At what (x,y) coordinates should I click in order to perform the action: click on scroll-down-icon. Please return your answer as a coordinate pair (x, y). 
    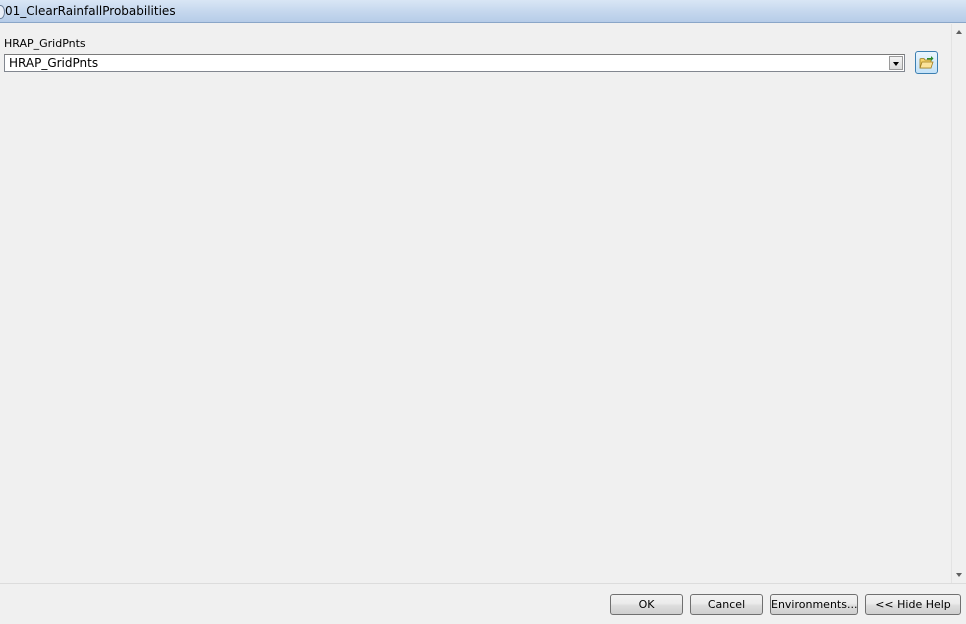
    Looking at the image, I should click on (959, 575).